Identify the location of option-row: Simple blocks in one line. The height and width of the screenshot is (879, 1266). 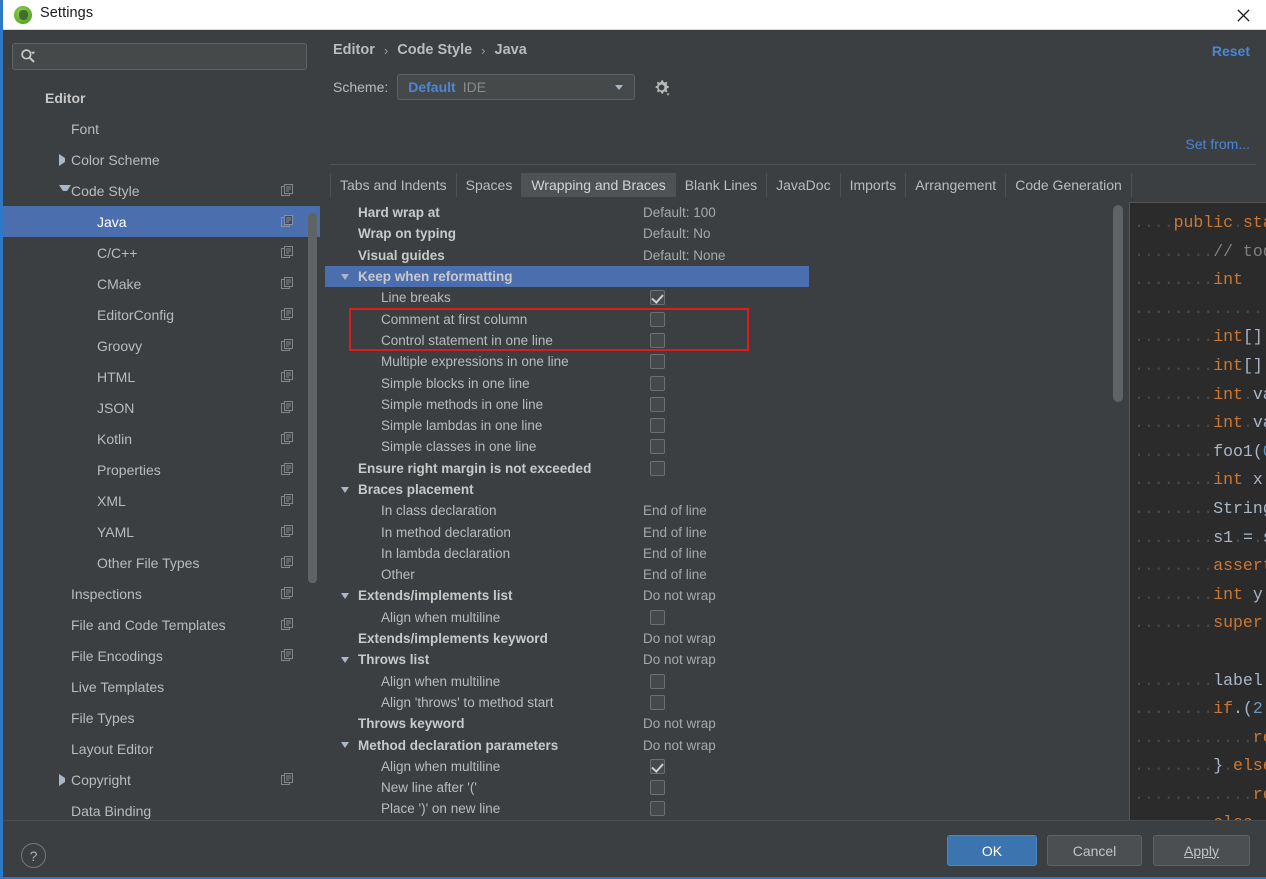
(567, 382).